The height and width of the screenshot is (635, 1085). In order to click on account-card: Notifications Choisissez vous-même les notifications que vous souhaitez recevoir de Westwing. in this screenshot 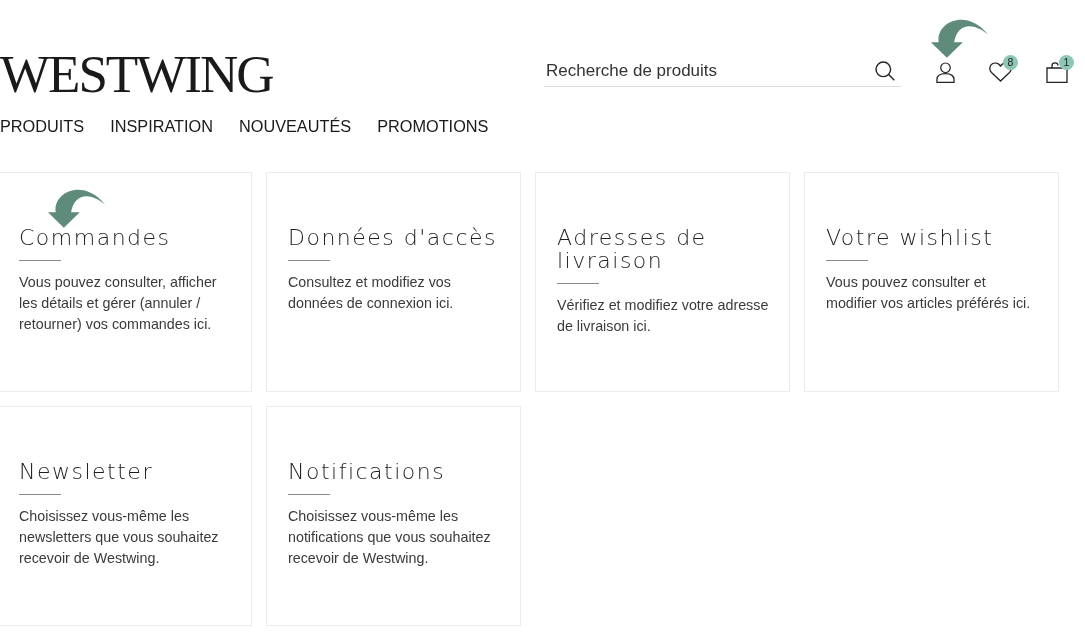, I will do `click(393, 516)`.